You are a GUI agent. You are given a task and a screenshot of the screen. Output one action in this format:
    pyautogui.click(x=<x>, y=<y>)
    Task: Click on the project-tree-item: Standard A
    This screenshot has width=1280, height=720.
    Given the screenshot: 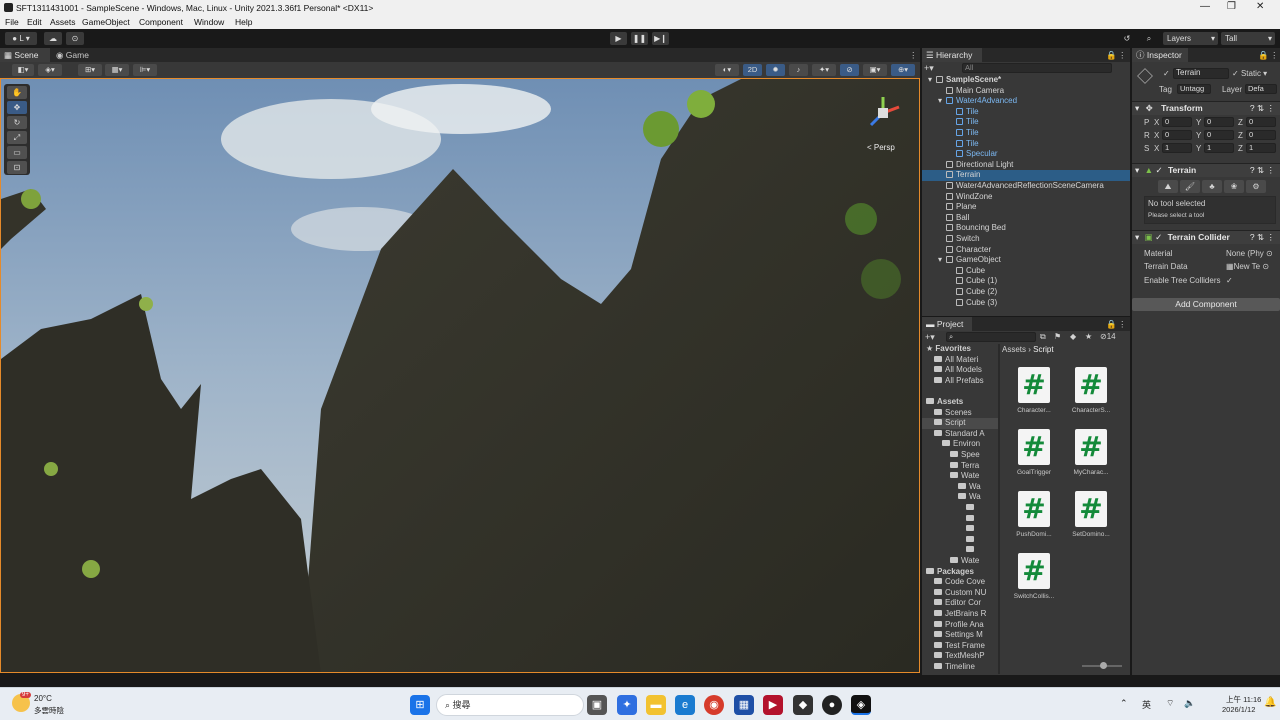 What is the action you would take?
    pyautogui.click(x=960, y=434)
    